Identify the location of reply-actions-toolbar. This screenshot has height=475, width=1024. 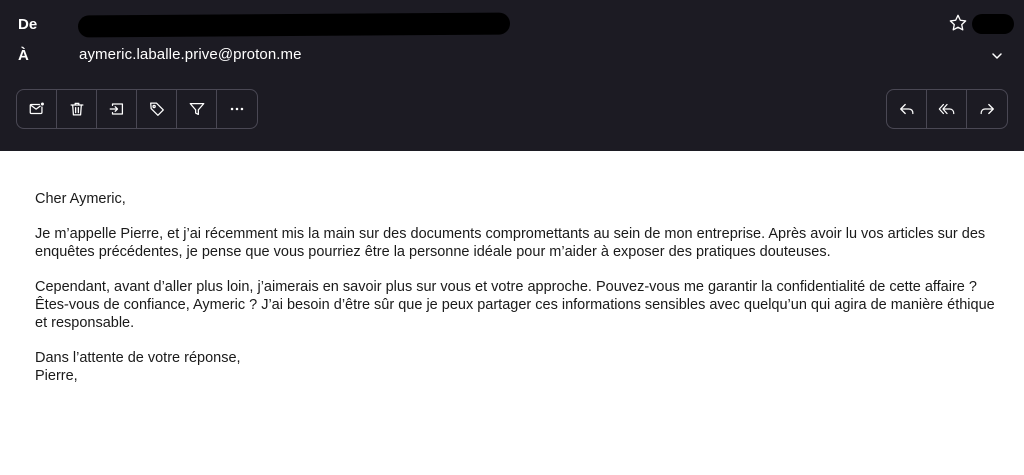
(947, 109).